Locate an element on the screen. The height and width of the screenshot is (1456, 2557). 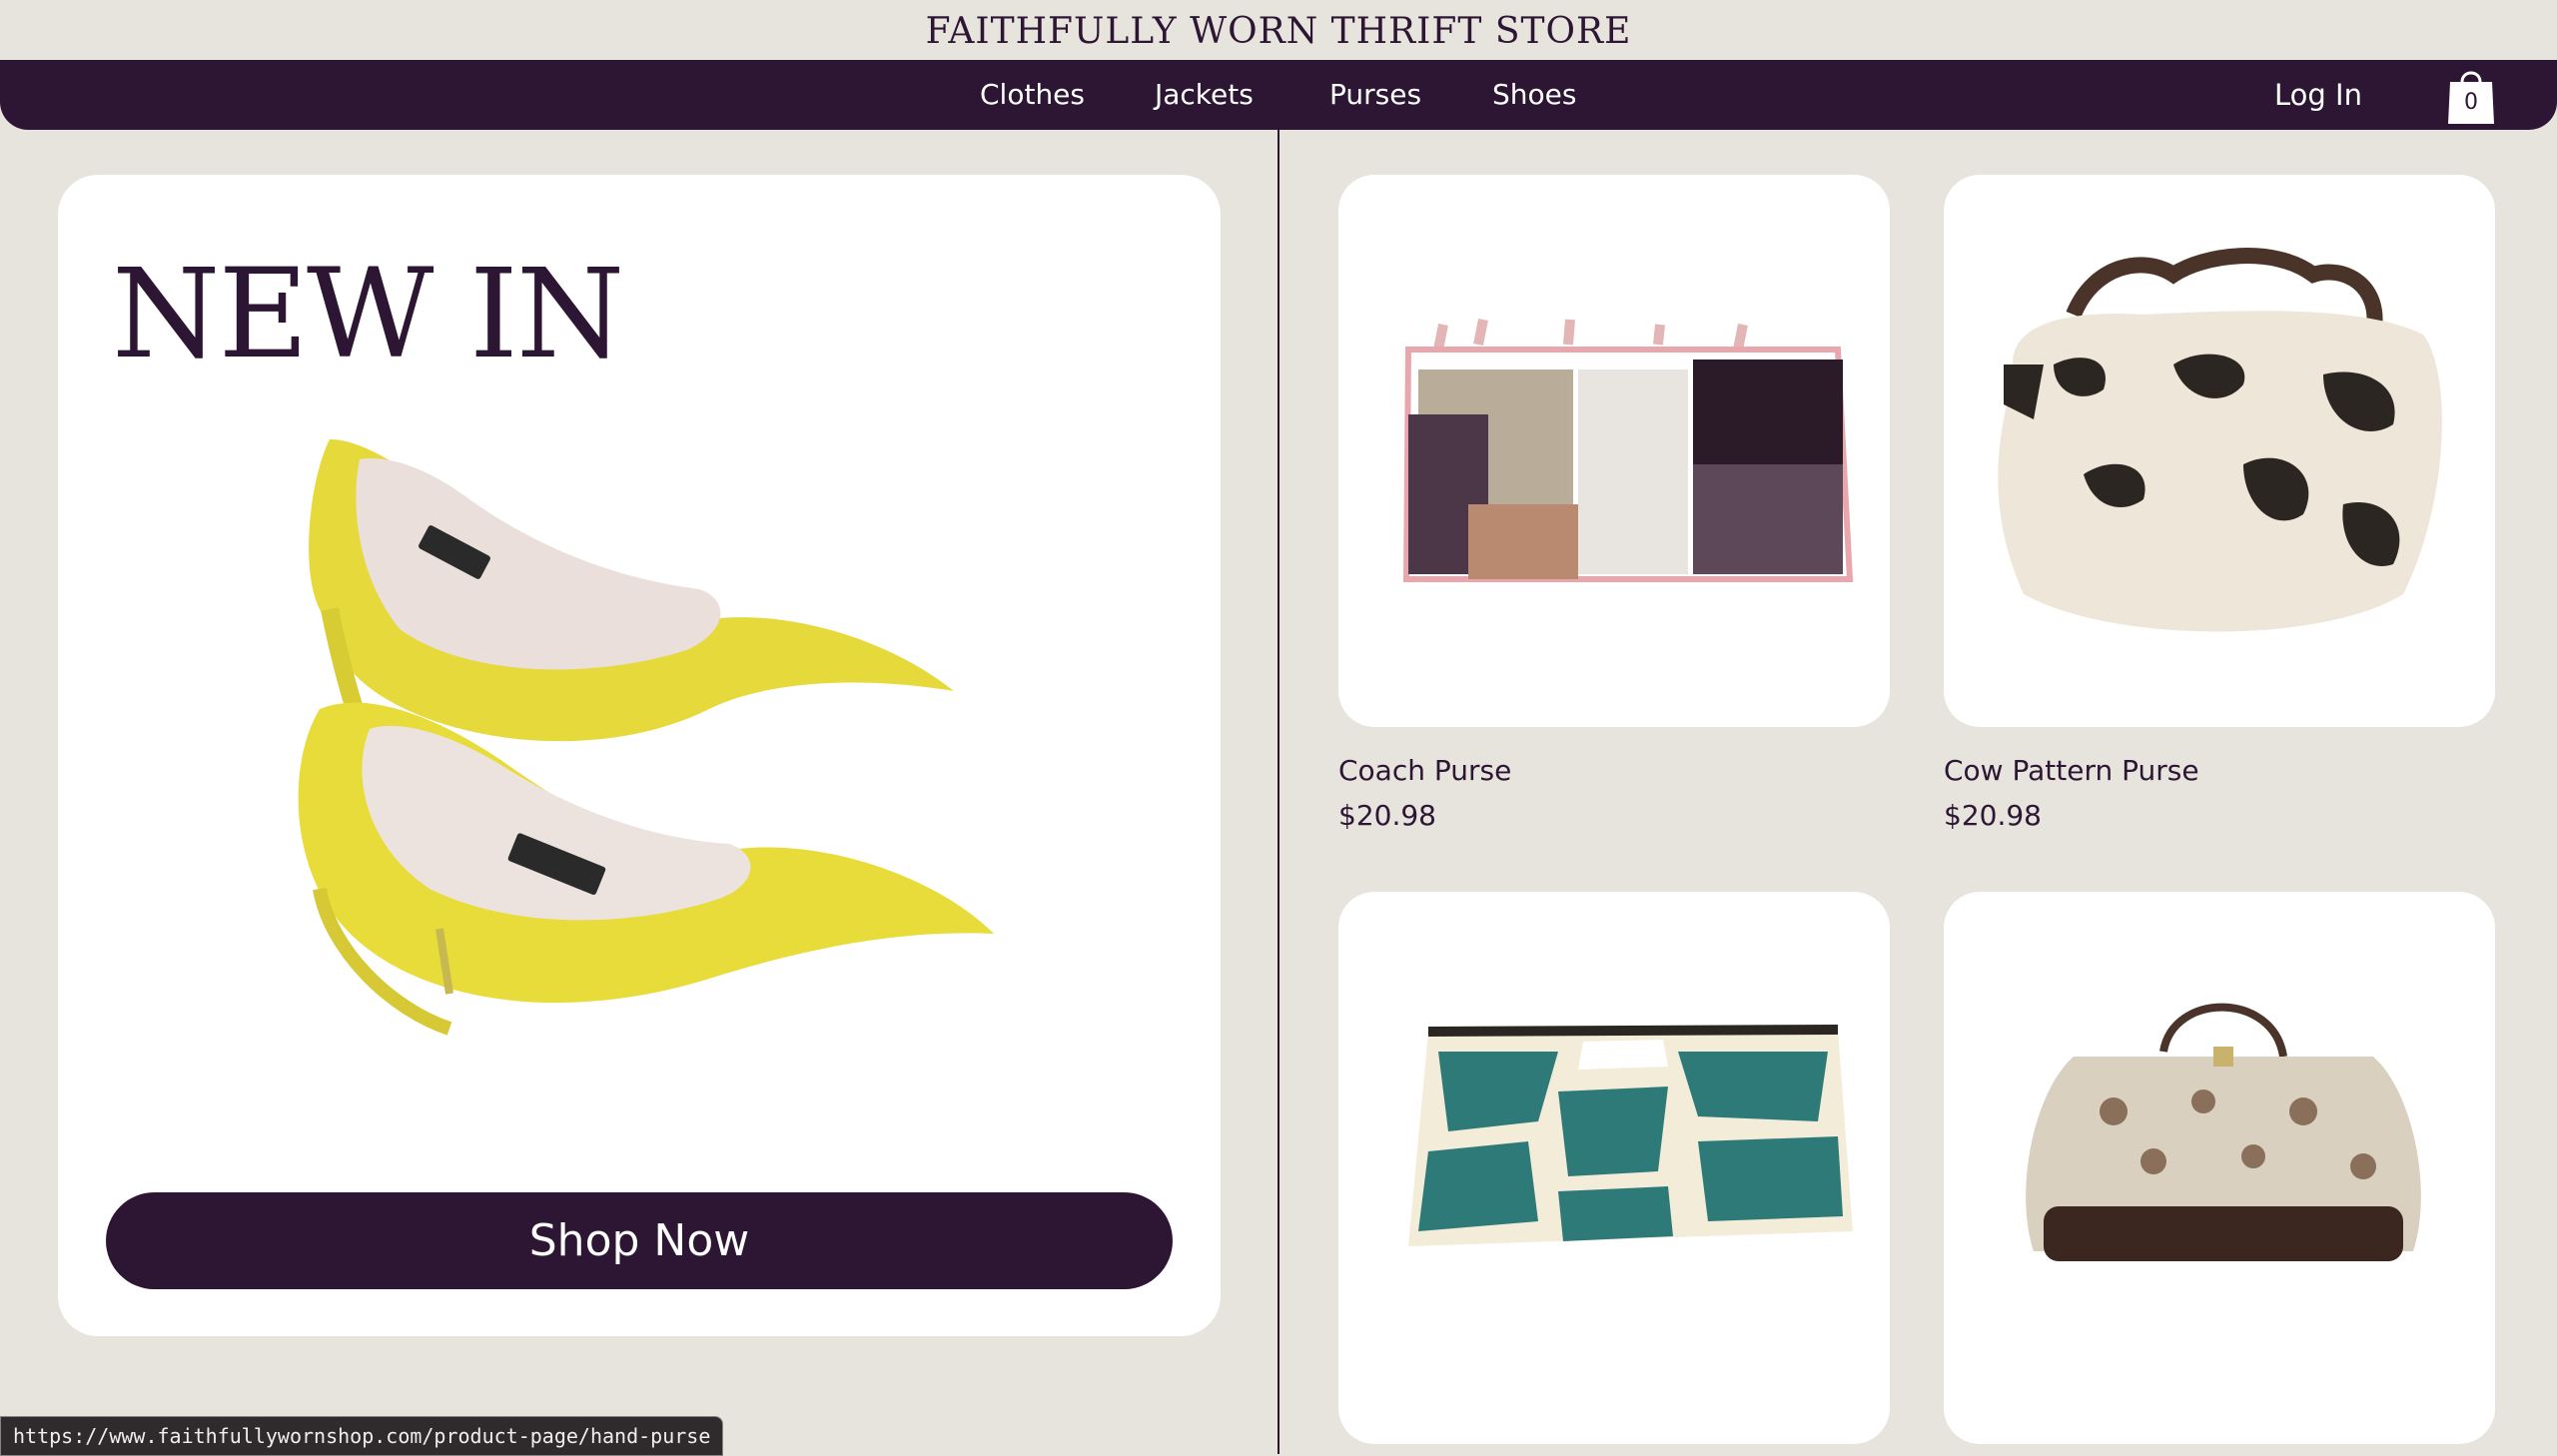
product-image-coach-purse is located at coordinates (1614, 451).